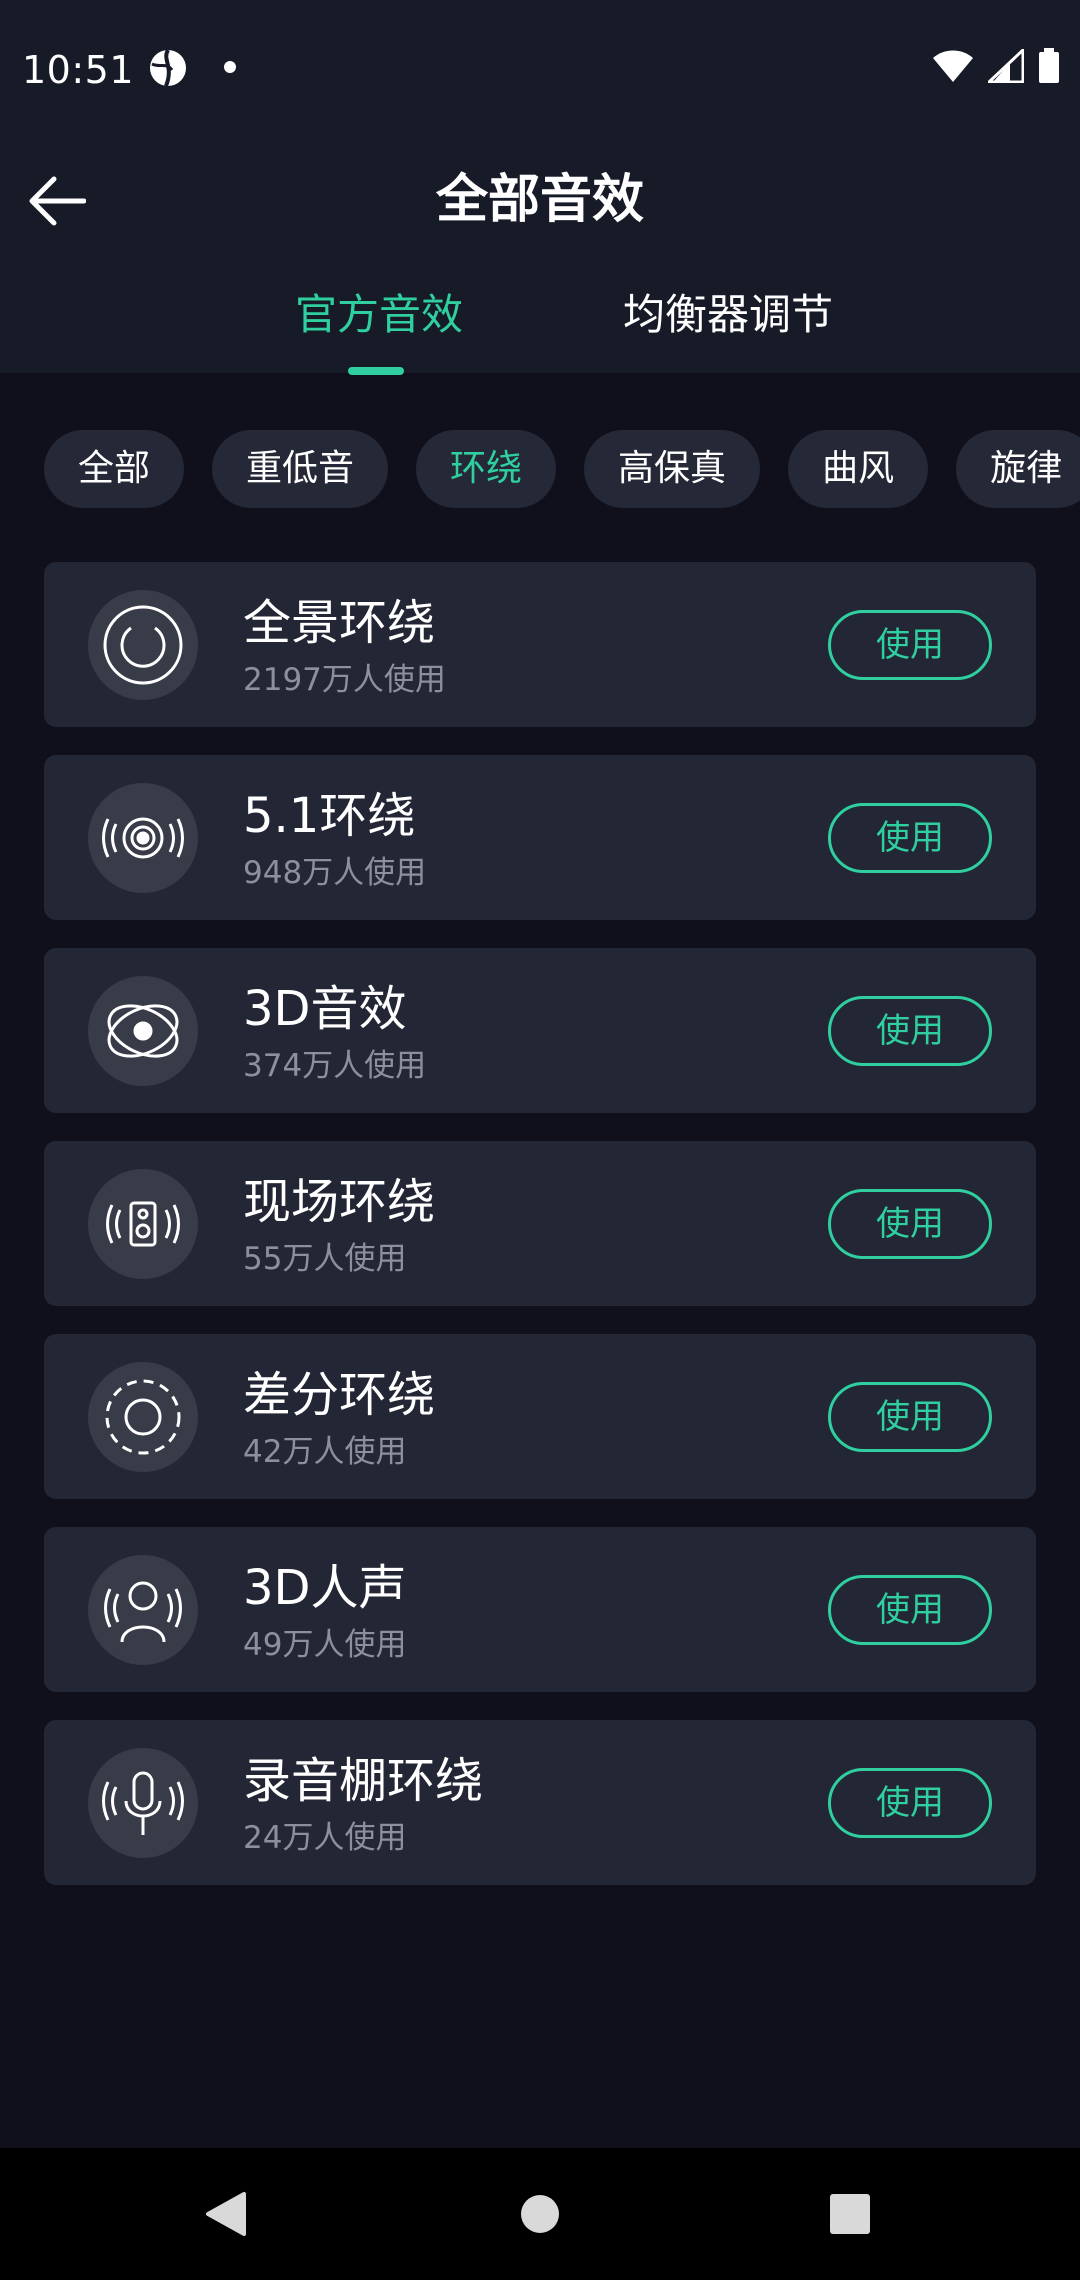 This screenshot has height=2280, width=1080. I want to click on tab-official-effects: 官方音效, so click(379, 315).